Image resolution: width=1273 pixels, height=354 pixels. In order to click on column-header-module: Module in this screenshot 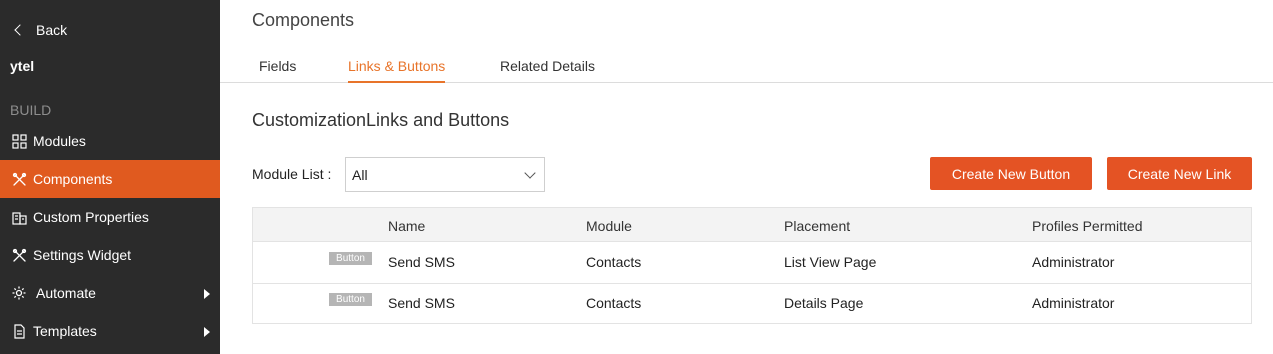, I will do `click(609, 226)`.